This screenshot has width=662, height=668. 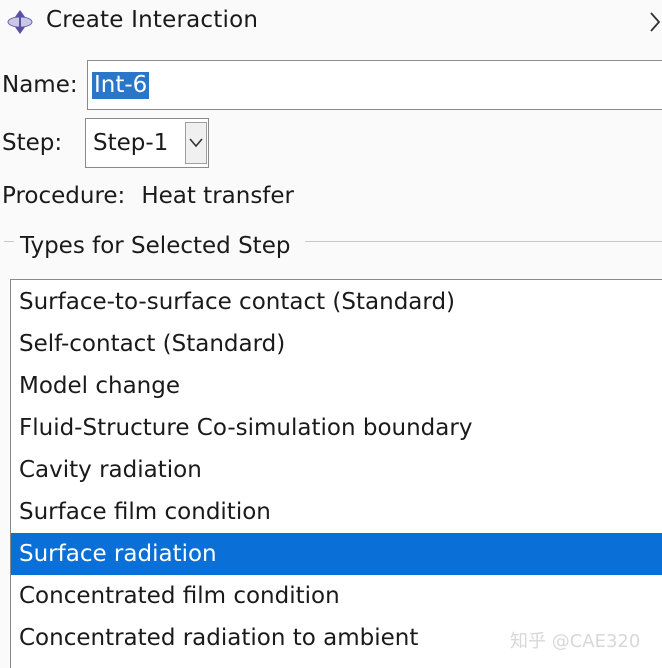 I want to click on list-item-cavity-radiation: Cavity radiation, so click(x=336, y=470).